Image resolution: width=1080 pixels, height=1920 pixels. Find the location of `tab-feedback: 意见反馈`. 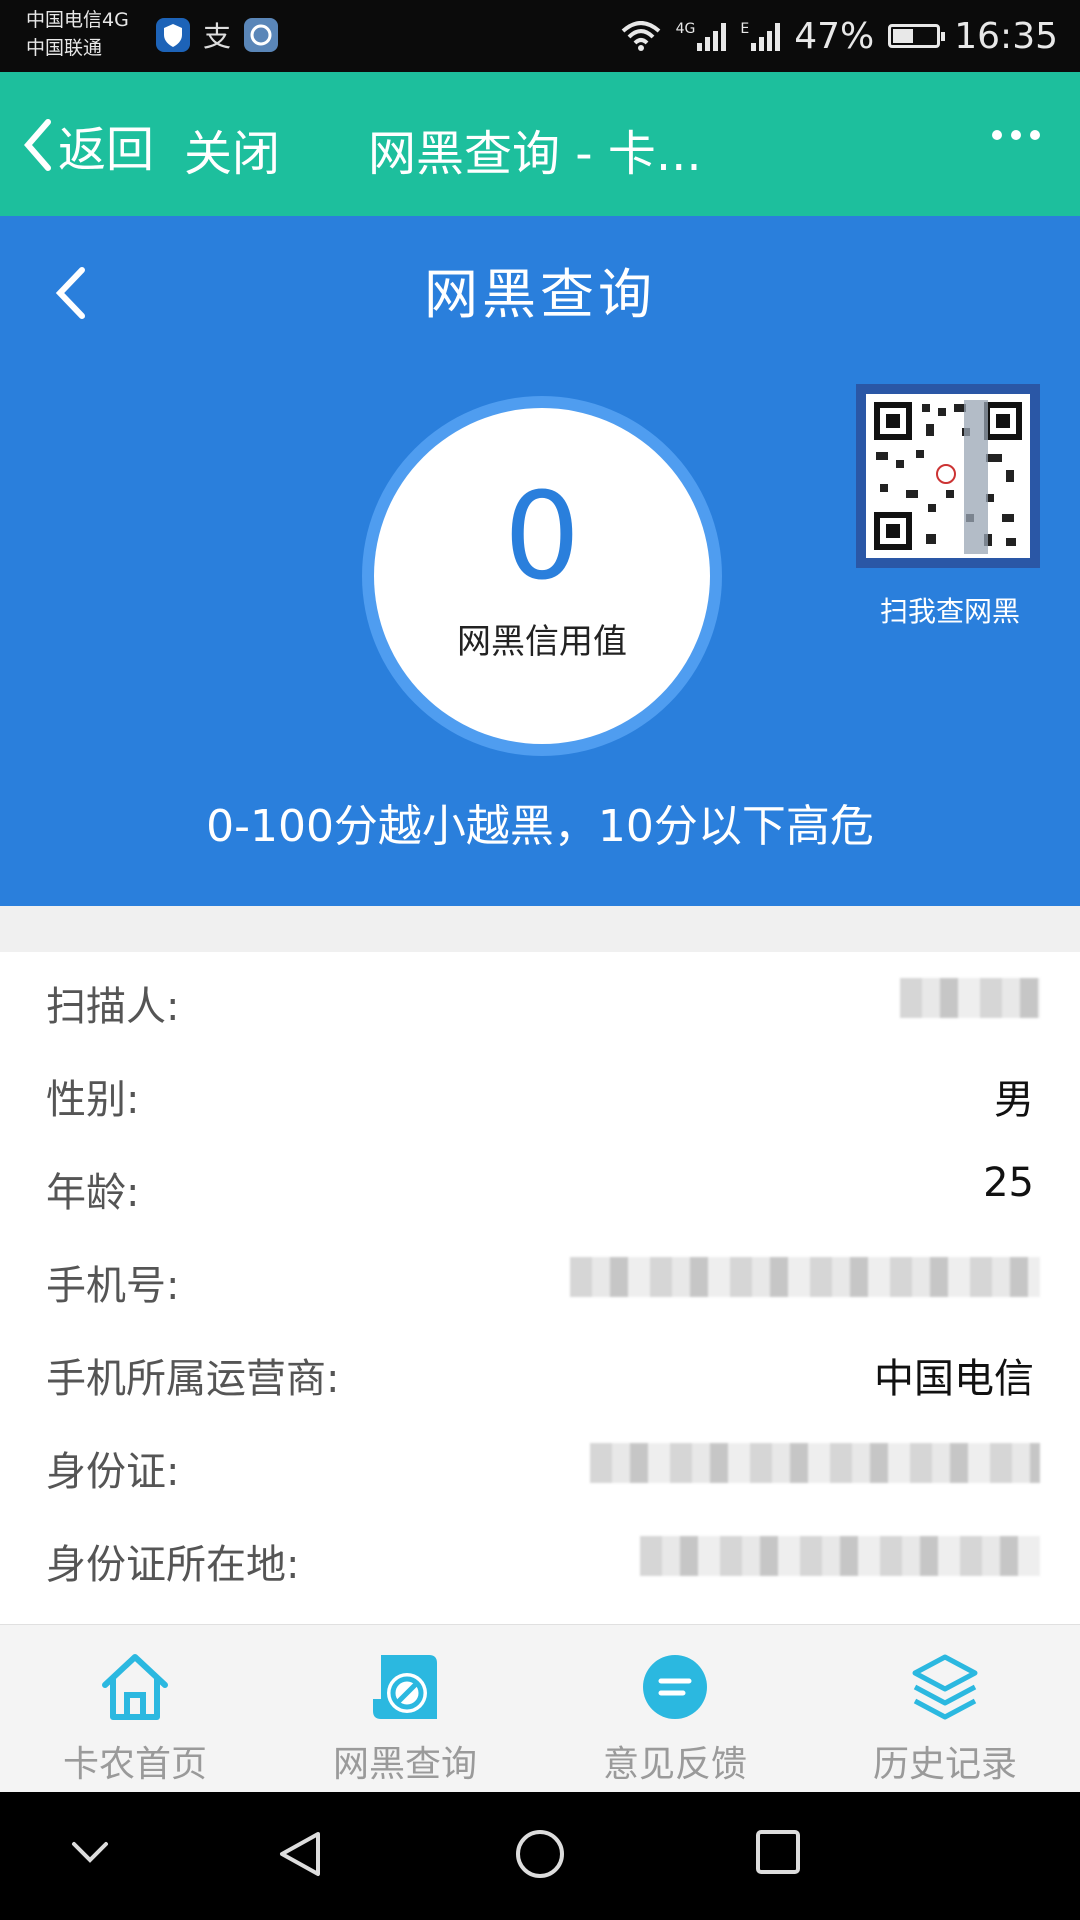

tab-feedback: 意见反馈 is located at coordinates (675, 1709).